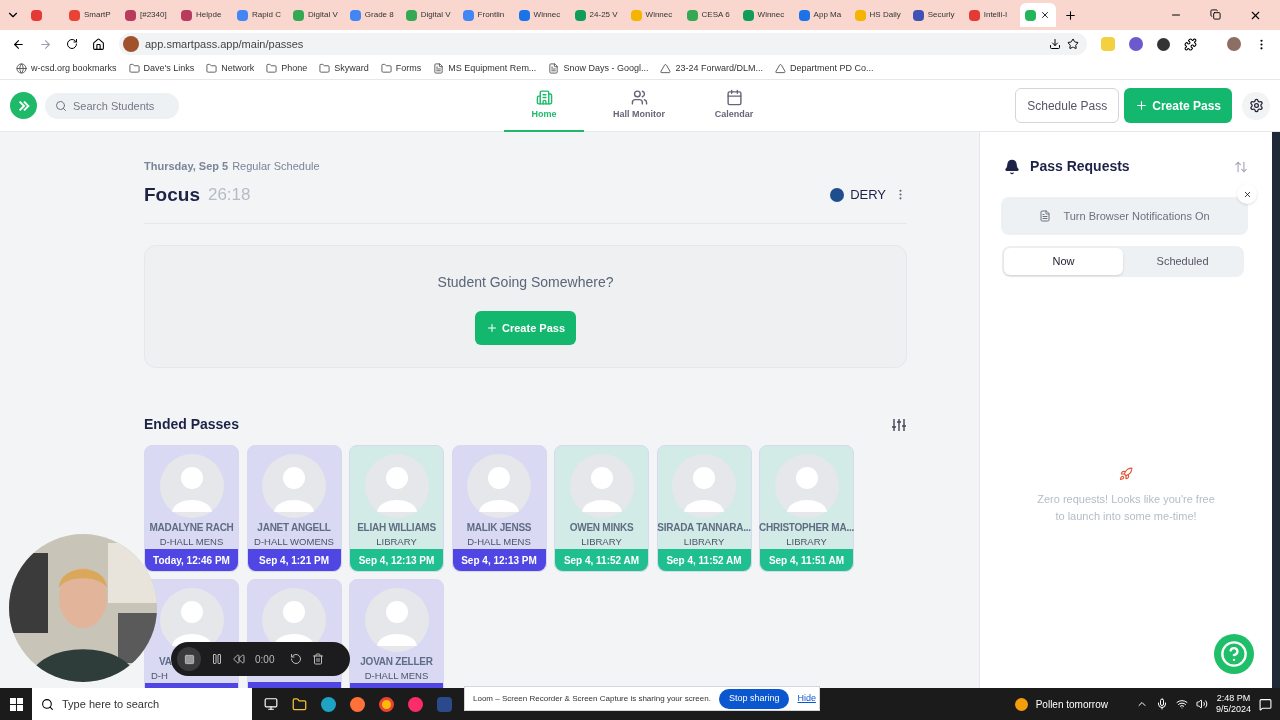 The image size is (1280, 720). What do you see at coordinates (877, 15) in the screenshot?
I see `browser-tab: HS Daily` at bounding box center [877, 15].